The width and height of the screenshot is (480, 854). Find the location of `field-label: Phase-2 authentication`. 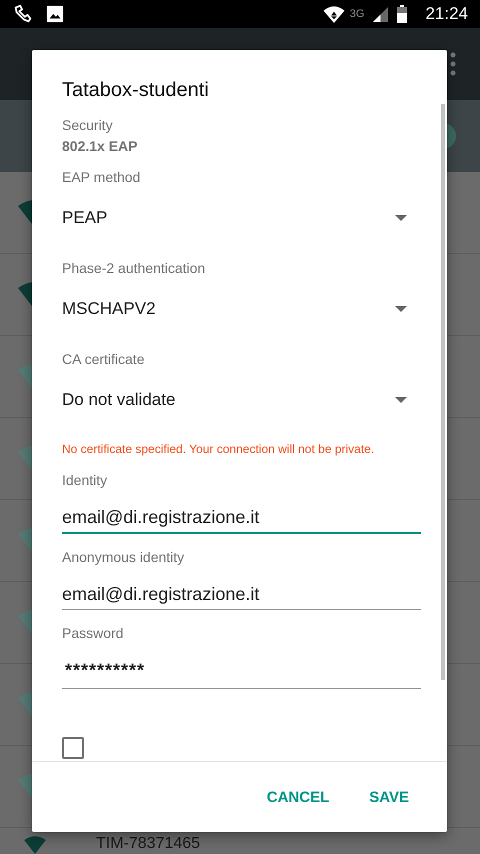

field-label: Phase-2 authentication is located at coordinates (134, 268).